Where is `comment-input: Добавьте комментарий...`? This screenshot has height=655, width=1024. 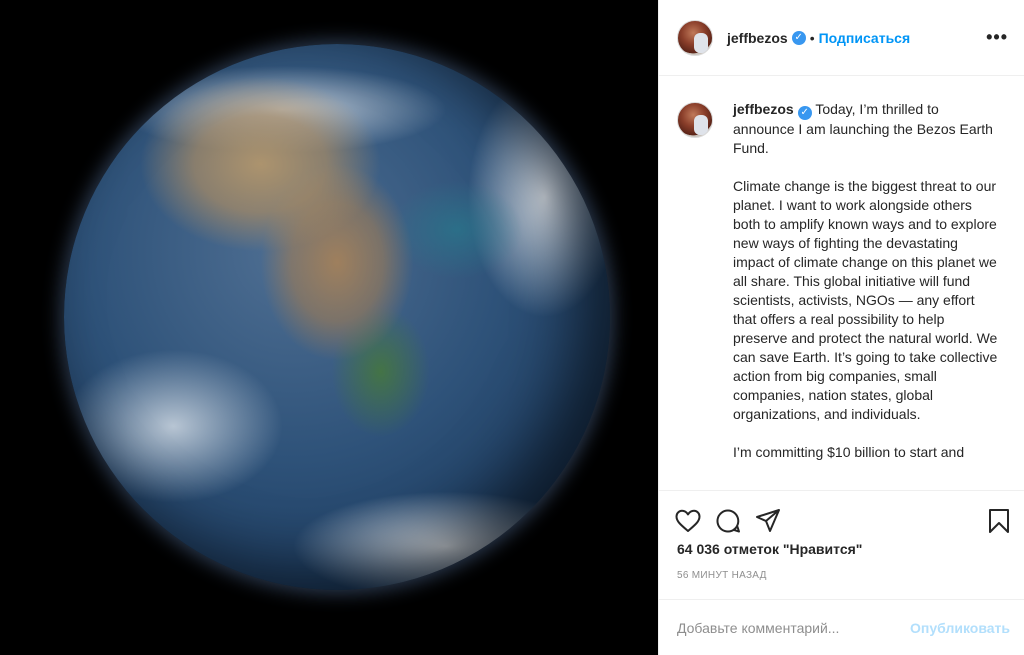
comment-input: Добавьте комментарий... is located at coordinates (793, 628).